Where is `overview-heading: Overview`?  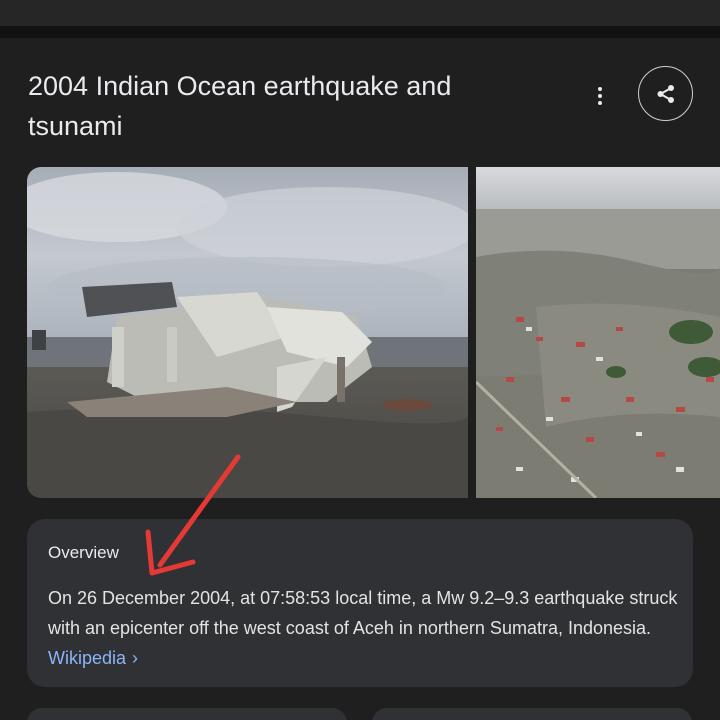 overview-heading: Overview is located at coordinates (83, 552).